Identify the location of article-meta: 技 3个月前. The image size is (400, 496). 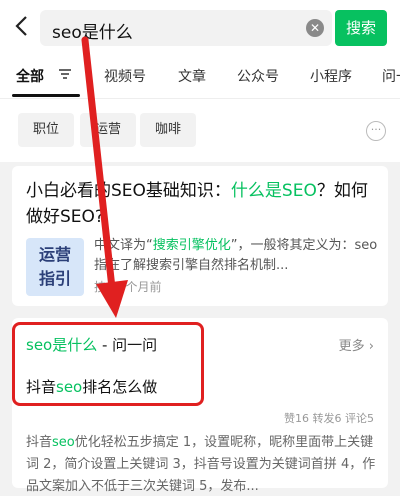
(127, 286).